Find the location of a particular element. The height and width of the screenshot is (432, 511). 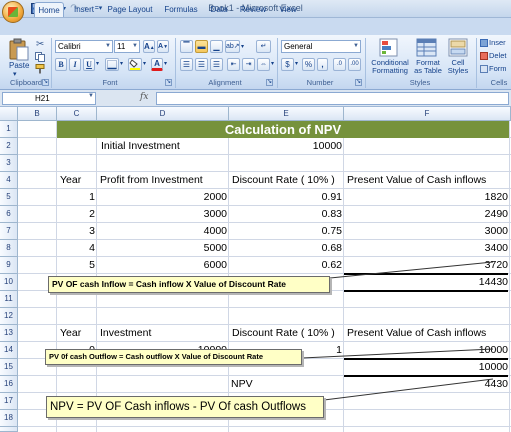

callout-connectors is located at coordinates (397, 331).